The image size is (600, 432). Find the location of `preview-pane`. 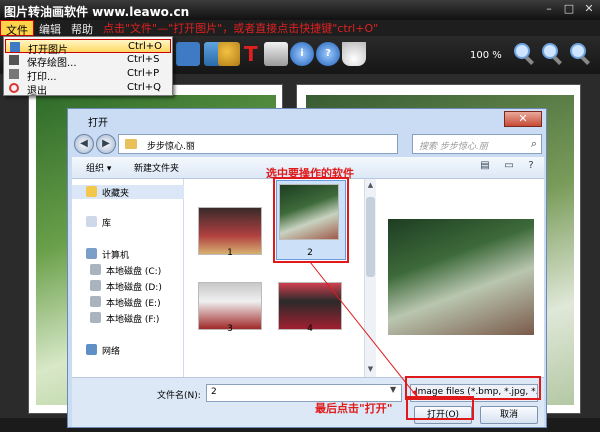

preview-pane is located at coordinates (460, 278).